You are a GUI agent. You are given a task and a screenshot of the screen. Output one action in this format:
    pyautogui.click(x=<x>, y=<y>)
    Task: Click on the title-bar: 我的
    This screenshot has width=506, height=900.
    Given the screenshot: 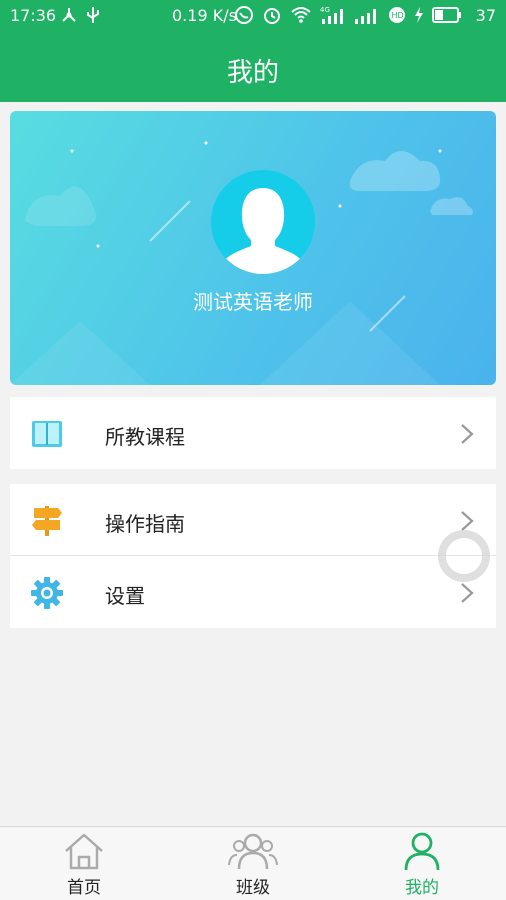 What is the action you would take?
    pyautogui.click(x=253, y=67)
    